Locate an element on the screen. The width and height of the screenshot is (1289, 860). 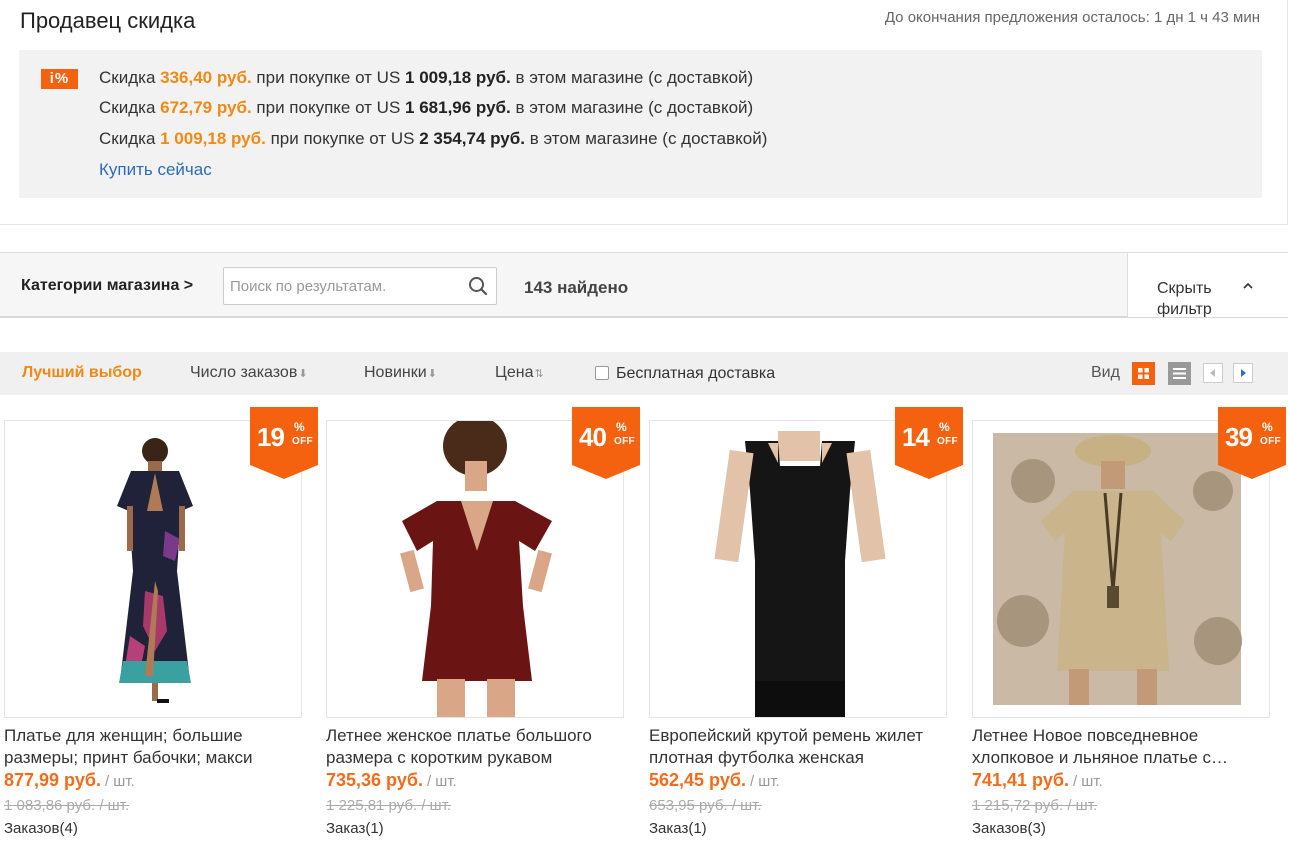
sort-label: Новинки is located at coordinates (395, 372).